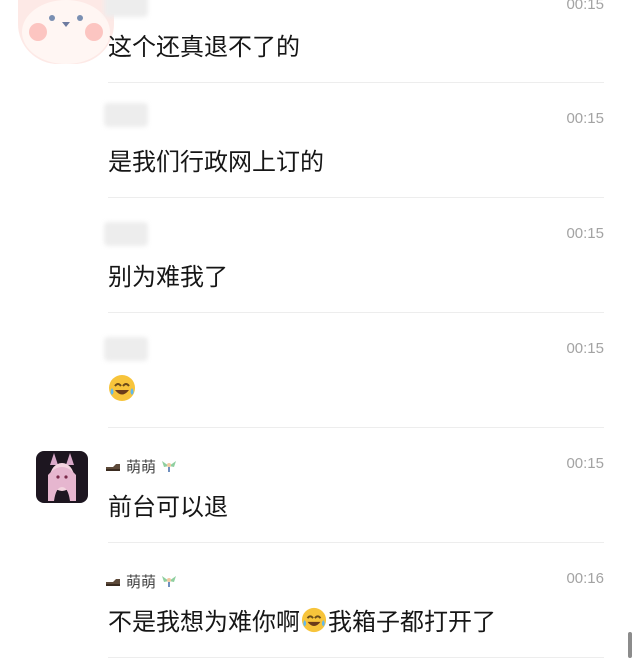  I want to click on avatar-anime, so click(62, 477).